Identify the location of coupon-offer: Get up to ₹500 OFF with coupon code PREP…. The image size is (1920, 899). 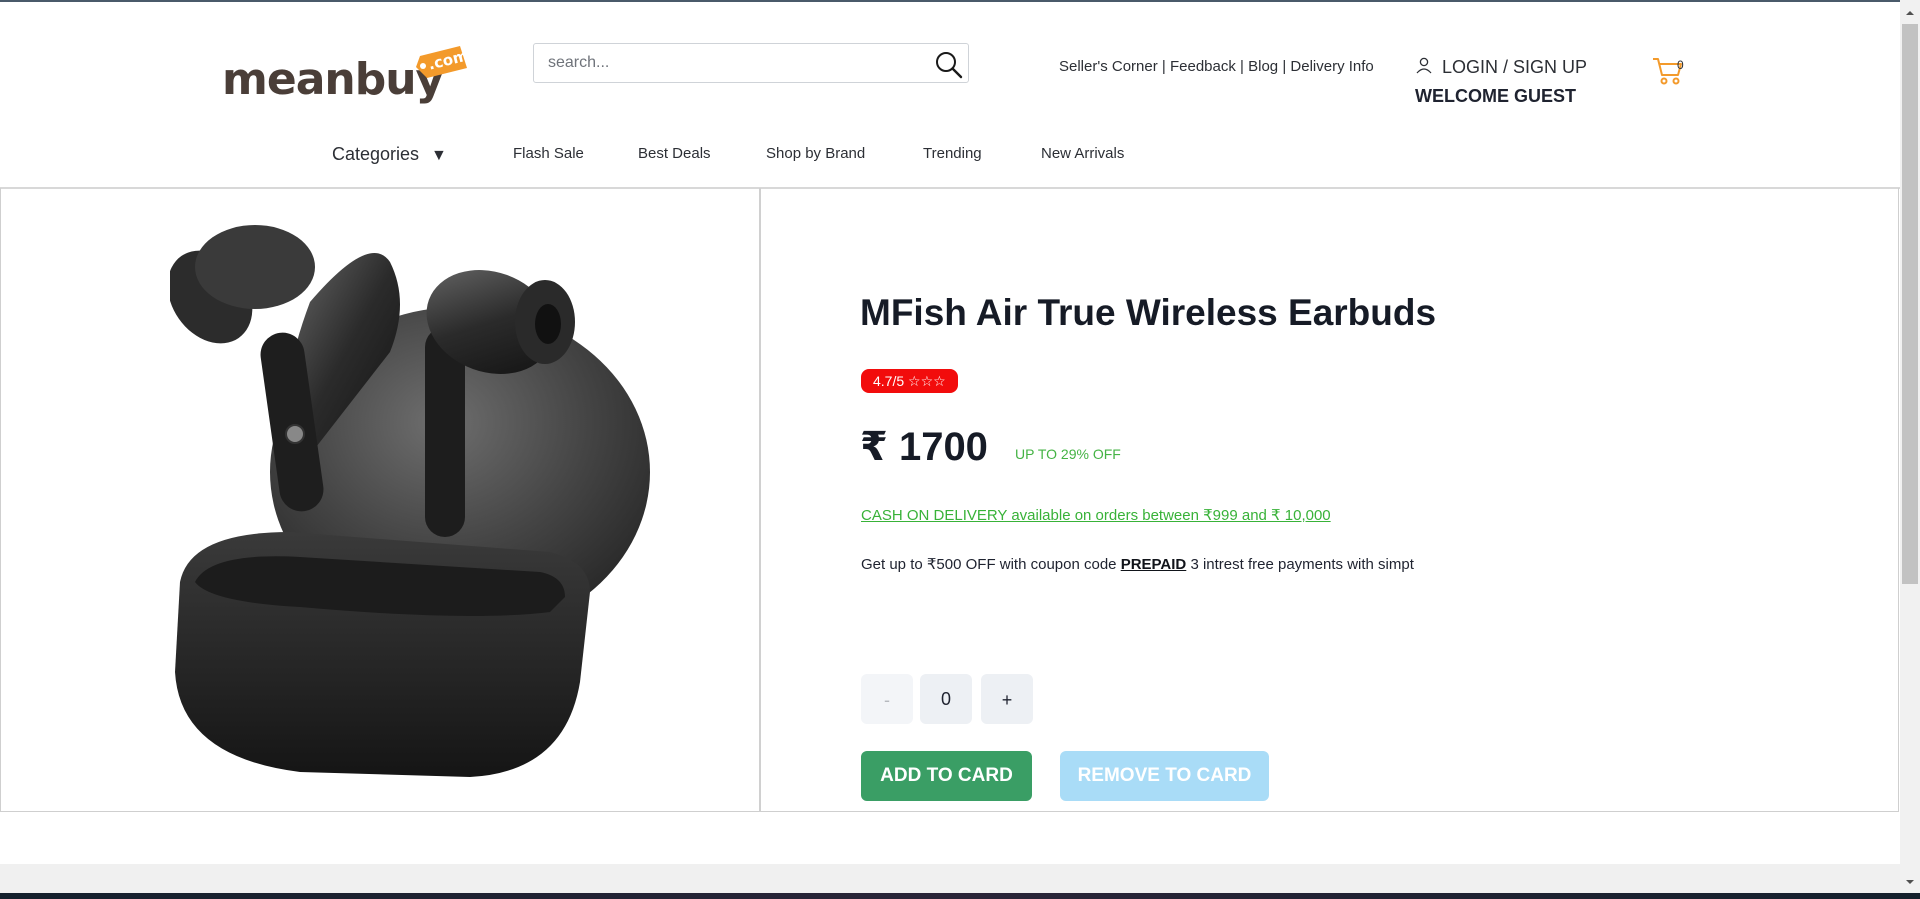
(1137, 564).